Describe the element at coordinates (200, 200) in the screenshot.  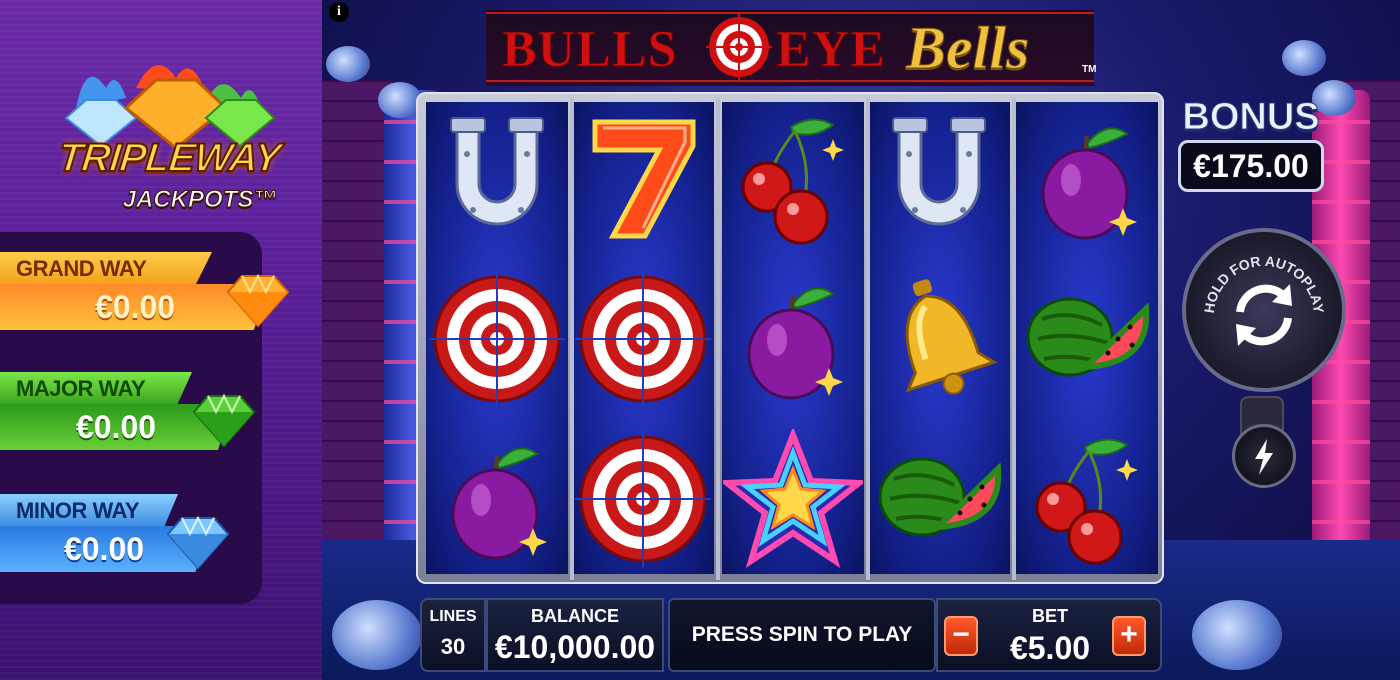
I see `logo-subtitle: JACKPOTS™` at that location.